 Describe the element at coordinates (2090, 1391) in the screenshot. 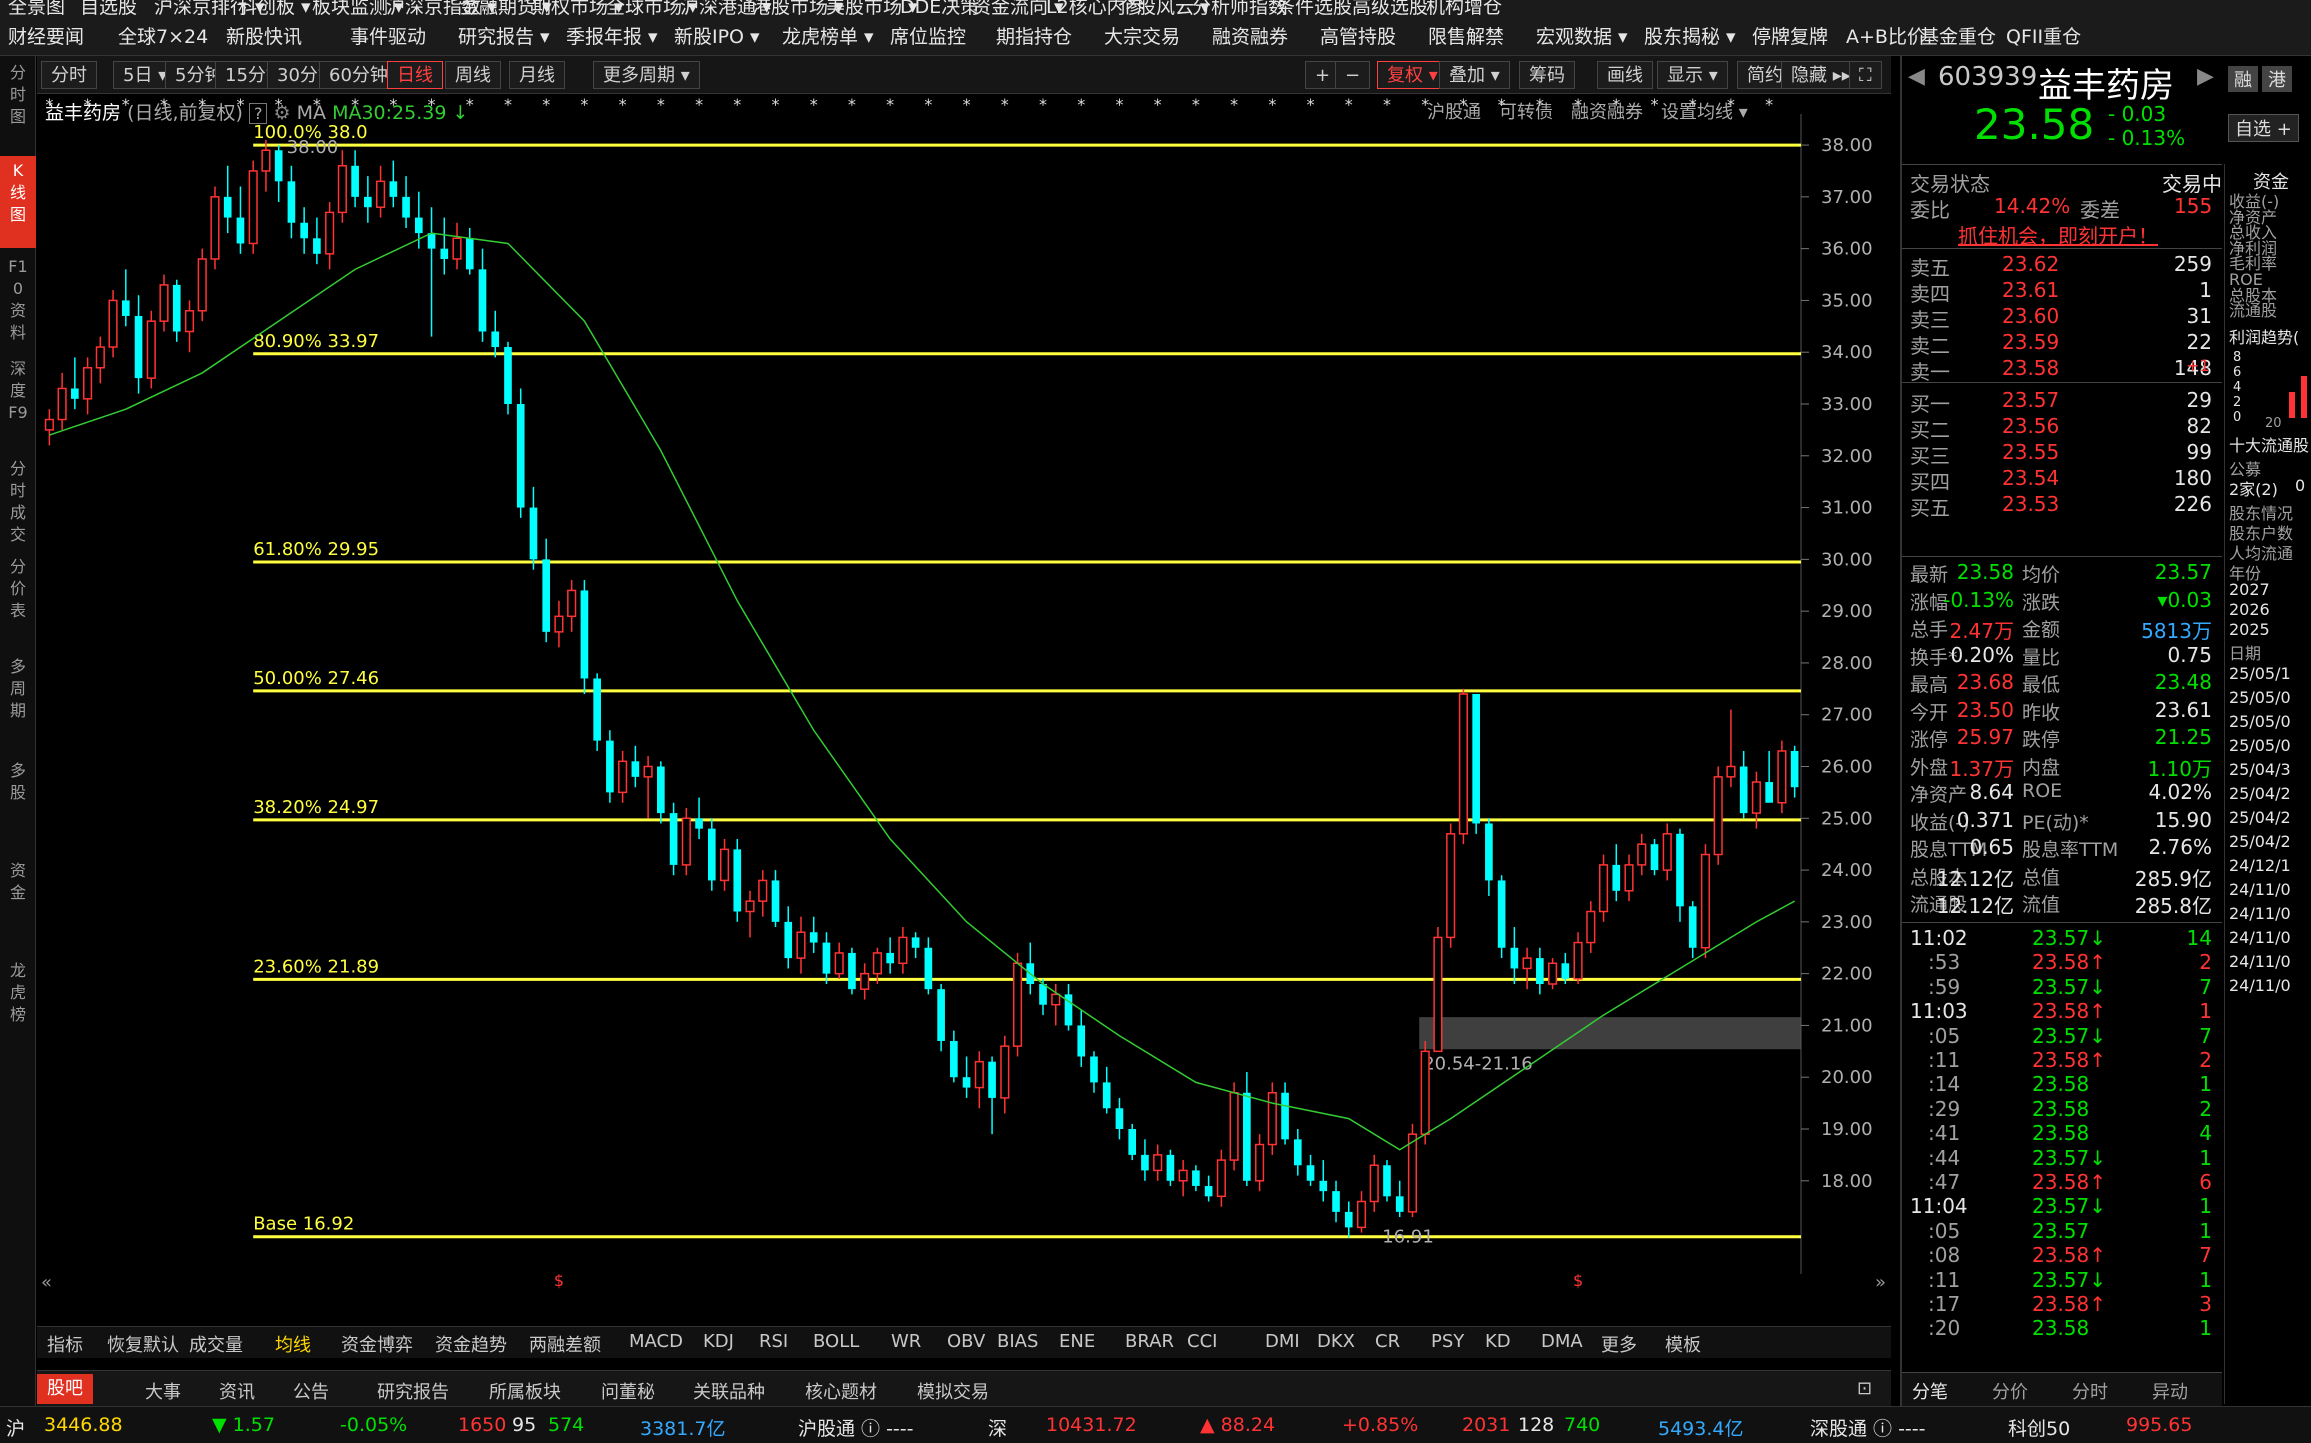

I see `tick-tab: 分时` at that location.